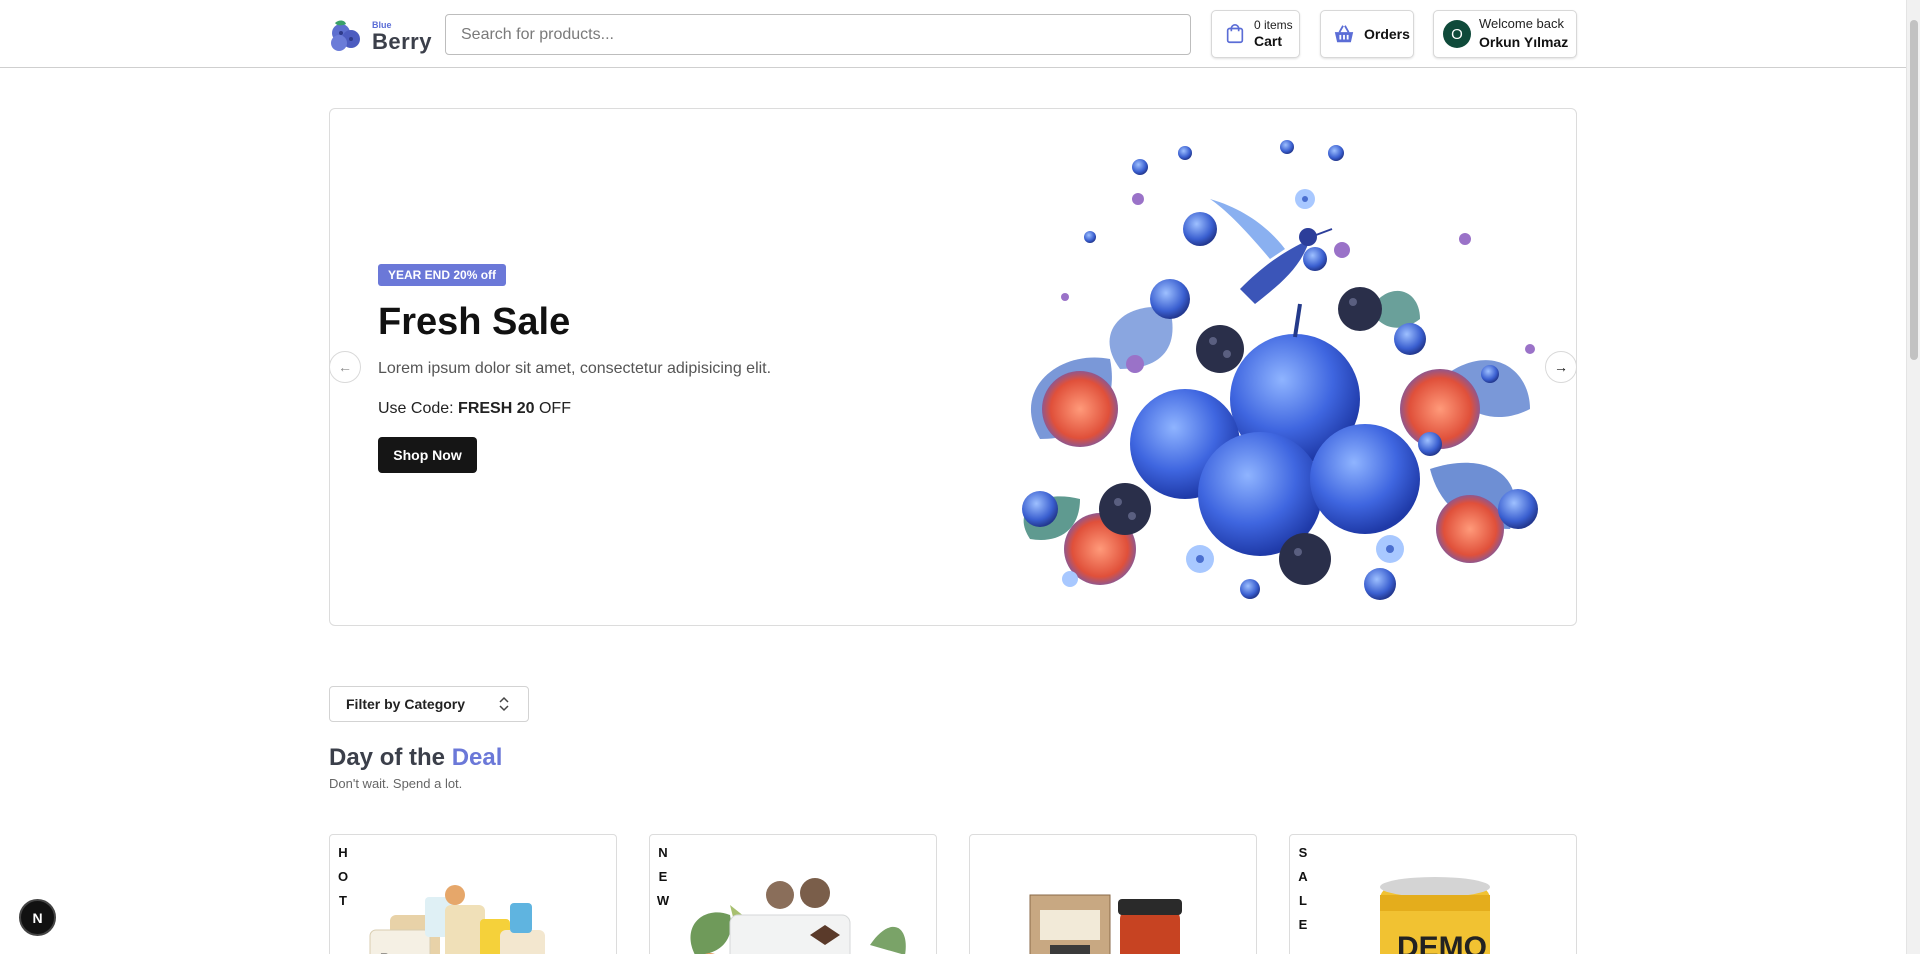 The height and width of the screenshot is (954, 1920). Describe the element at coordinates (504, 704) in the screenshot. I see `chevron-up-down-icon` at that location.